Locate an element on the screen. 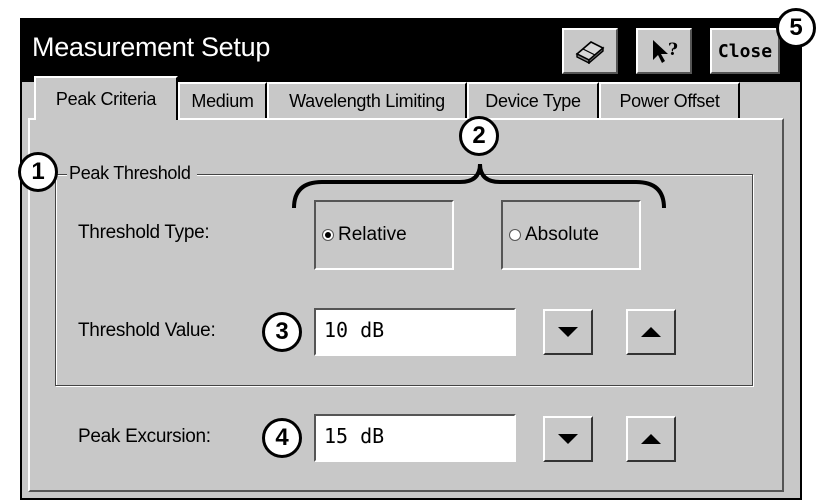 Image resolution: width=823 pixels, height=502 pixels. peak-threshold-title: Peak Threshold is located at coordinates (132, 173).